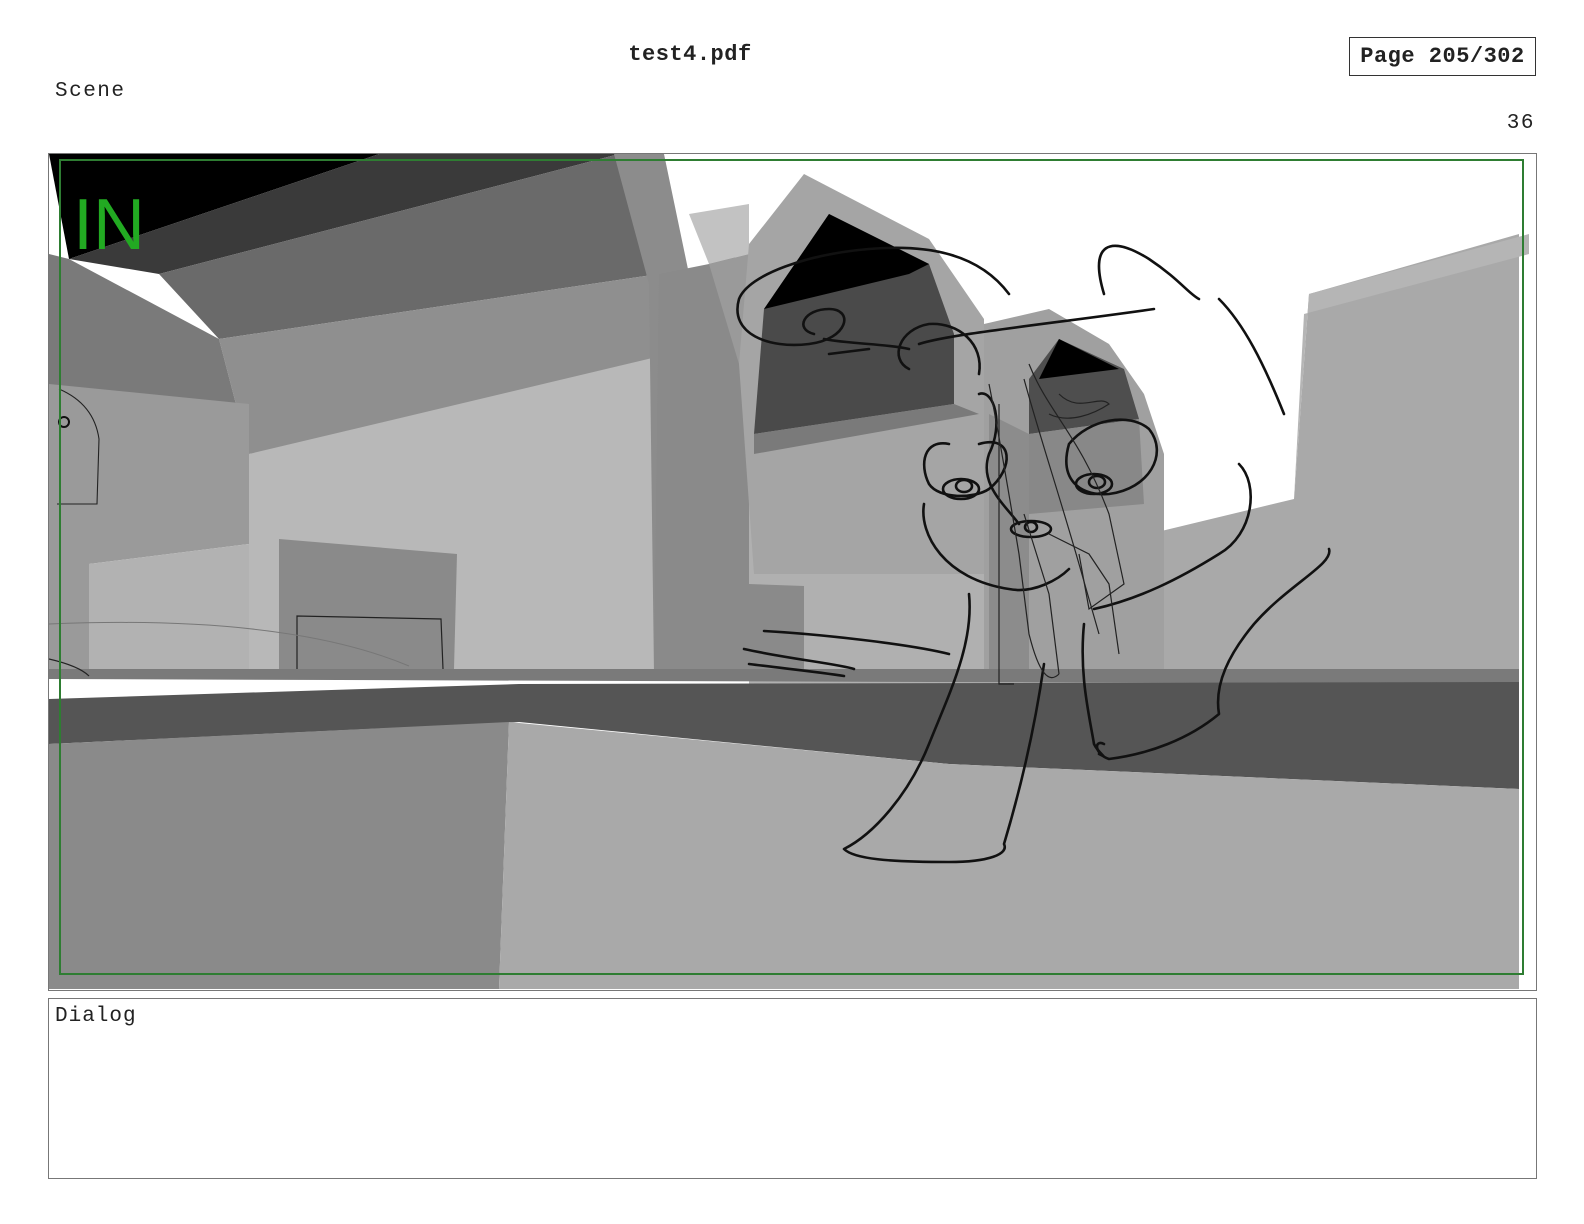  Describe the element at coordinates (96, 1016) in the screenshot. I see `dialog-label: Dialog` at that location.